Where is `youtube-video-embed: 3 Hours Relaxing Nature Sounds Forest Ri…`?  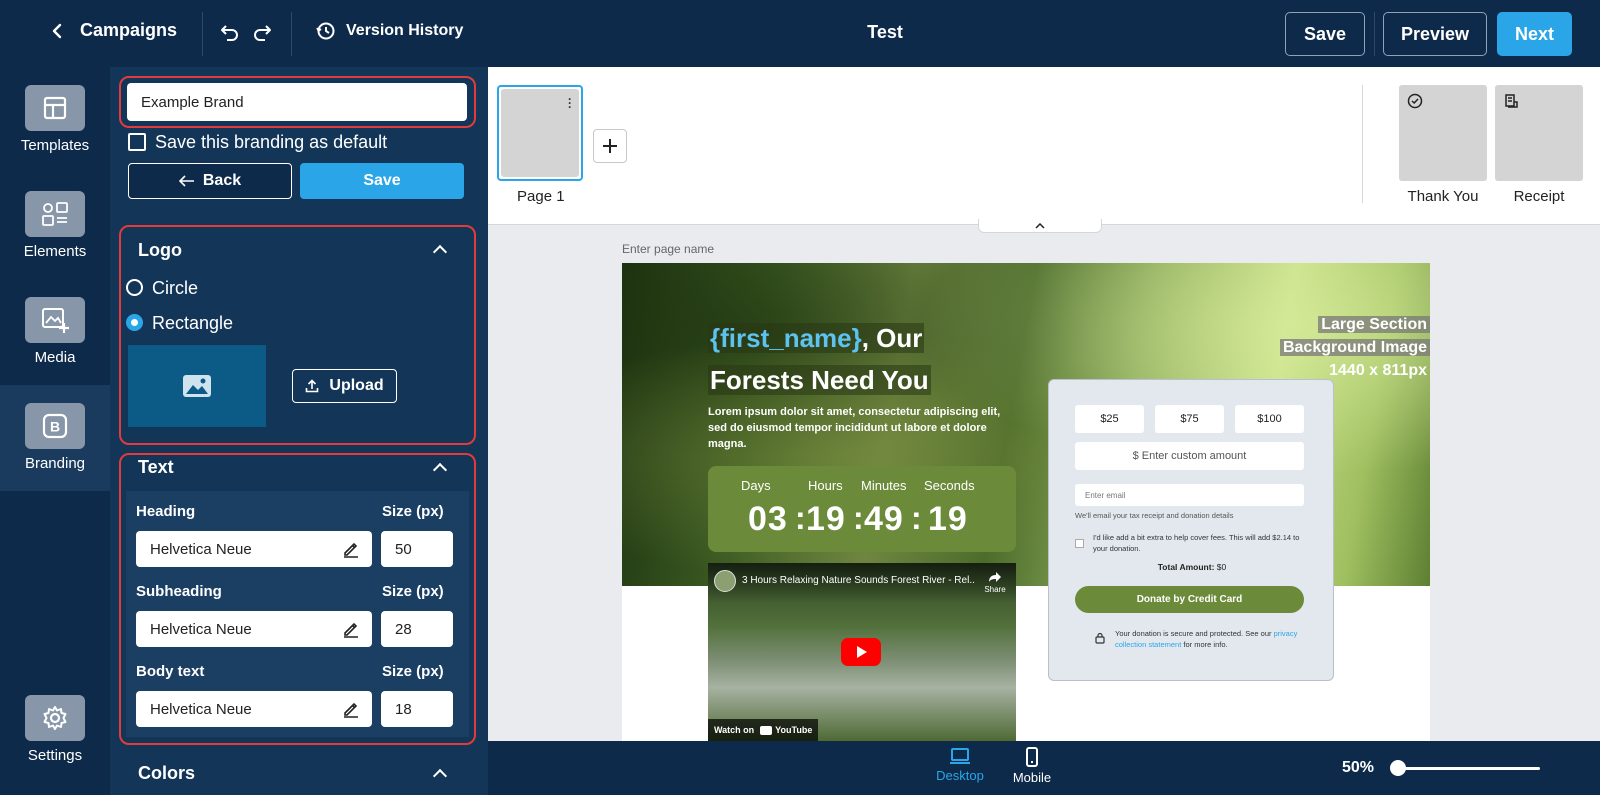 youtube-video-embed: 3 Hours Relaxing Nature Sounds Forest Ri… is located at coordinates (862, 652).